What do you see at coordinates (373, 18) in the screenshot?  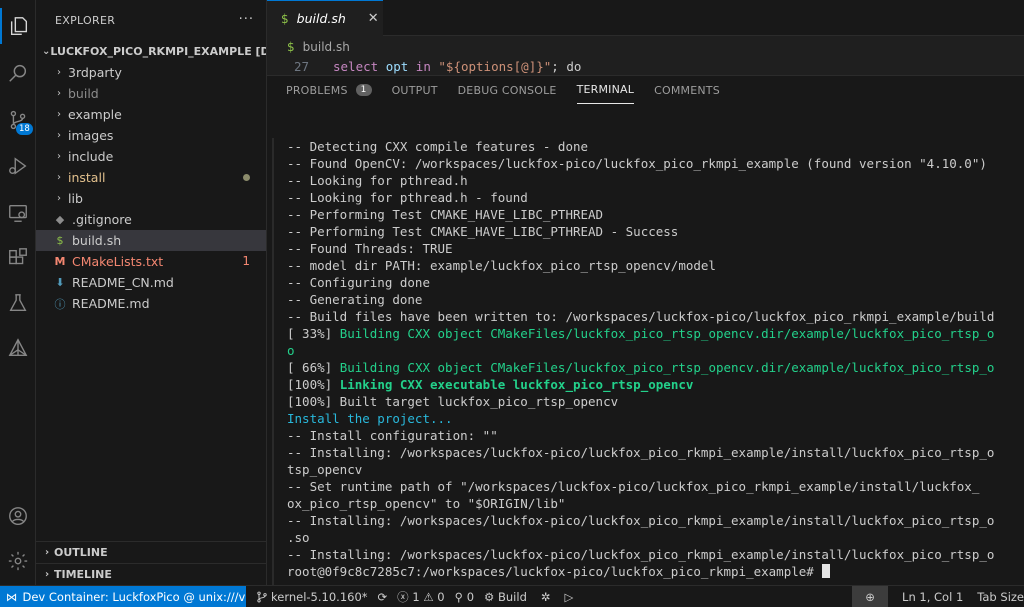 I see `close-icon: ✕` at bounding box center [373, 18].